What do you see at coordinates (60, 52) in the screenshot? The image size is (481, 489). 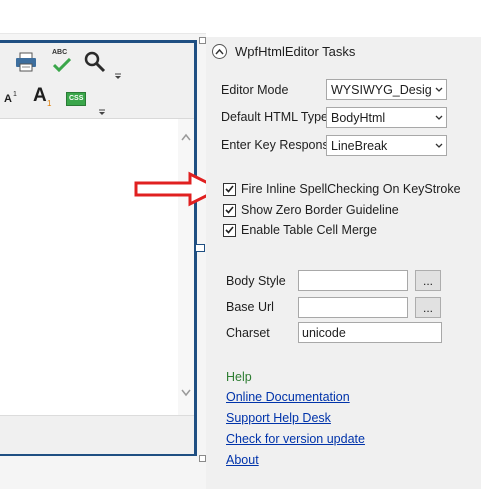 I see `spellcheck-abc-text: ABC` at bounding box center [60, 52].